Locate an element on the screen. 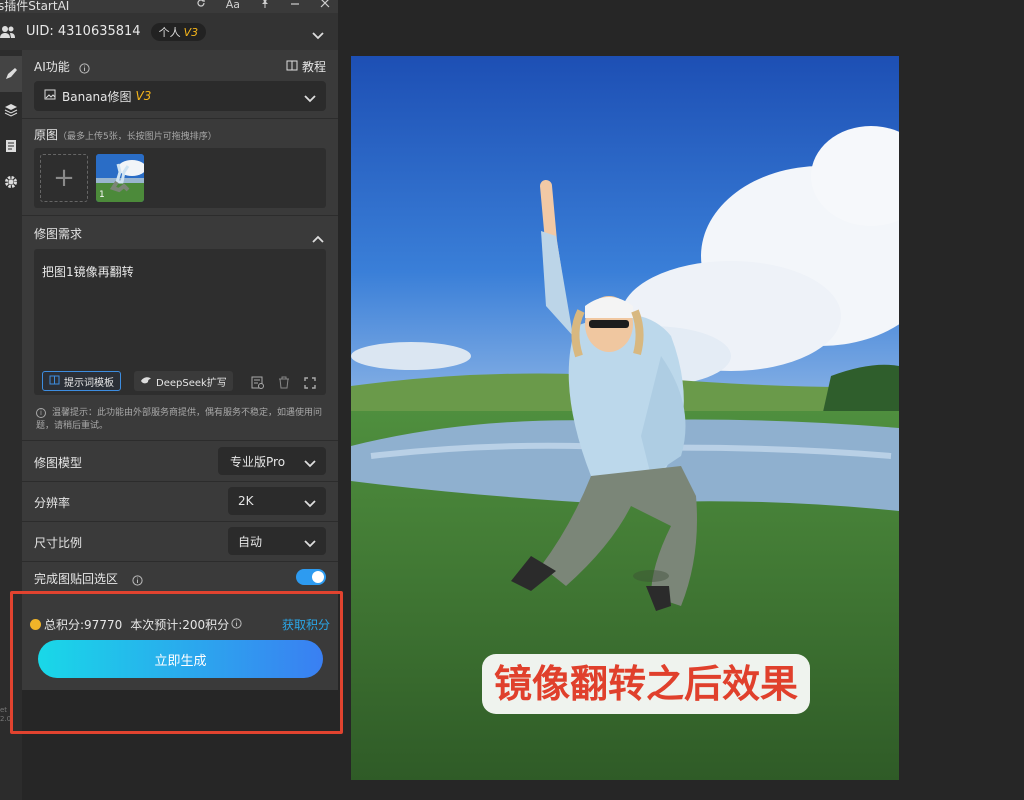  document-icon is located at coordinates (11, 146).